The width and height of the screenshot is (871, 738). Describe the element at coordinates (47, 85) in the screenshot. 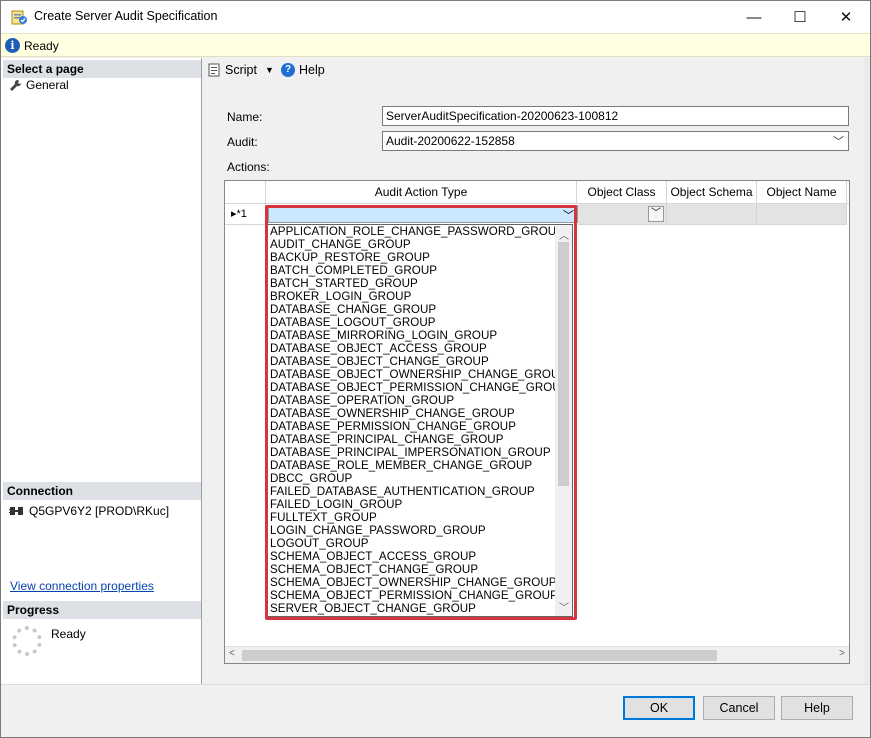

I see `page-item-label: General` at that location.